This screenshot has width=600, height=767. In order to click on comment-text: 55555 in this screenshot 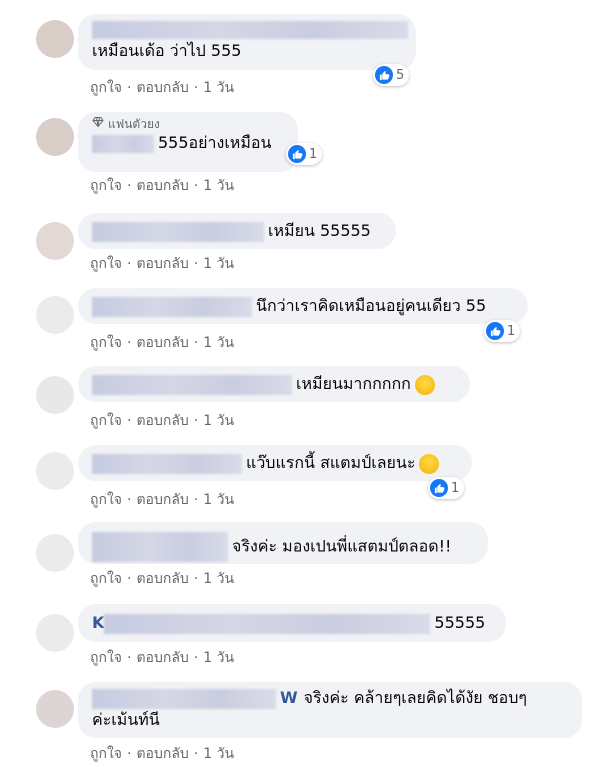, I will do `click(460, 622)`.